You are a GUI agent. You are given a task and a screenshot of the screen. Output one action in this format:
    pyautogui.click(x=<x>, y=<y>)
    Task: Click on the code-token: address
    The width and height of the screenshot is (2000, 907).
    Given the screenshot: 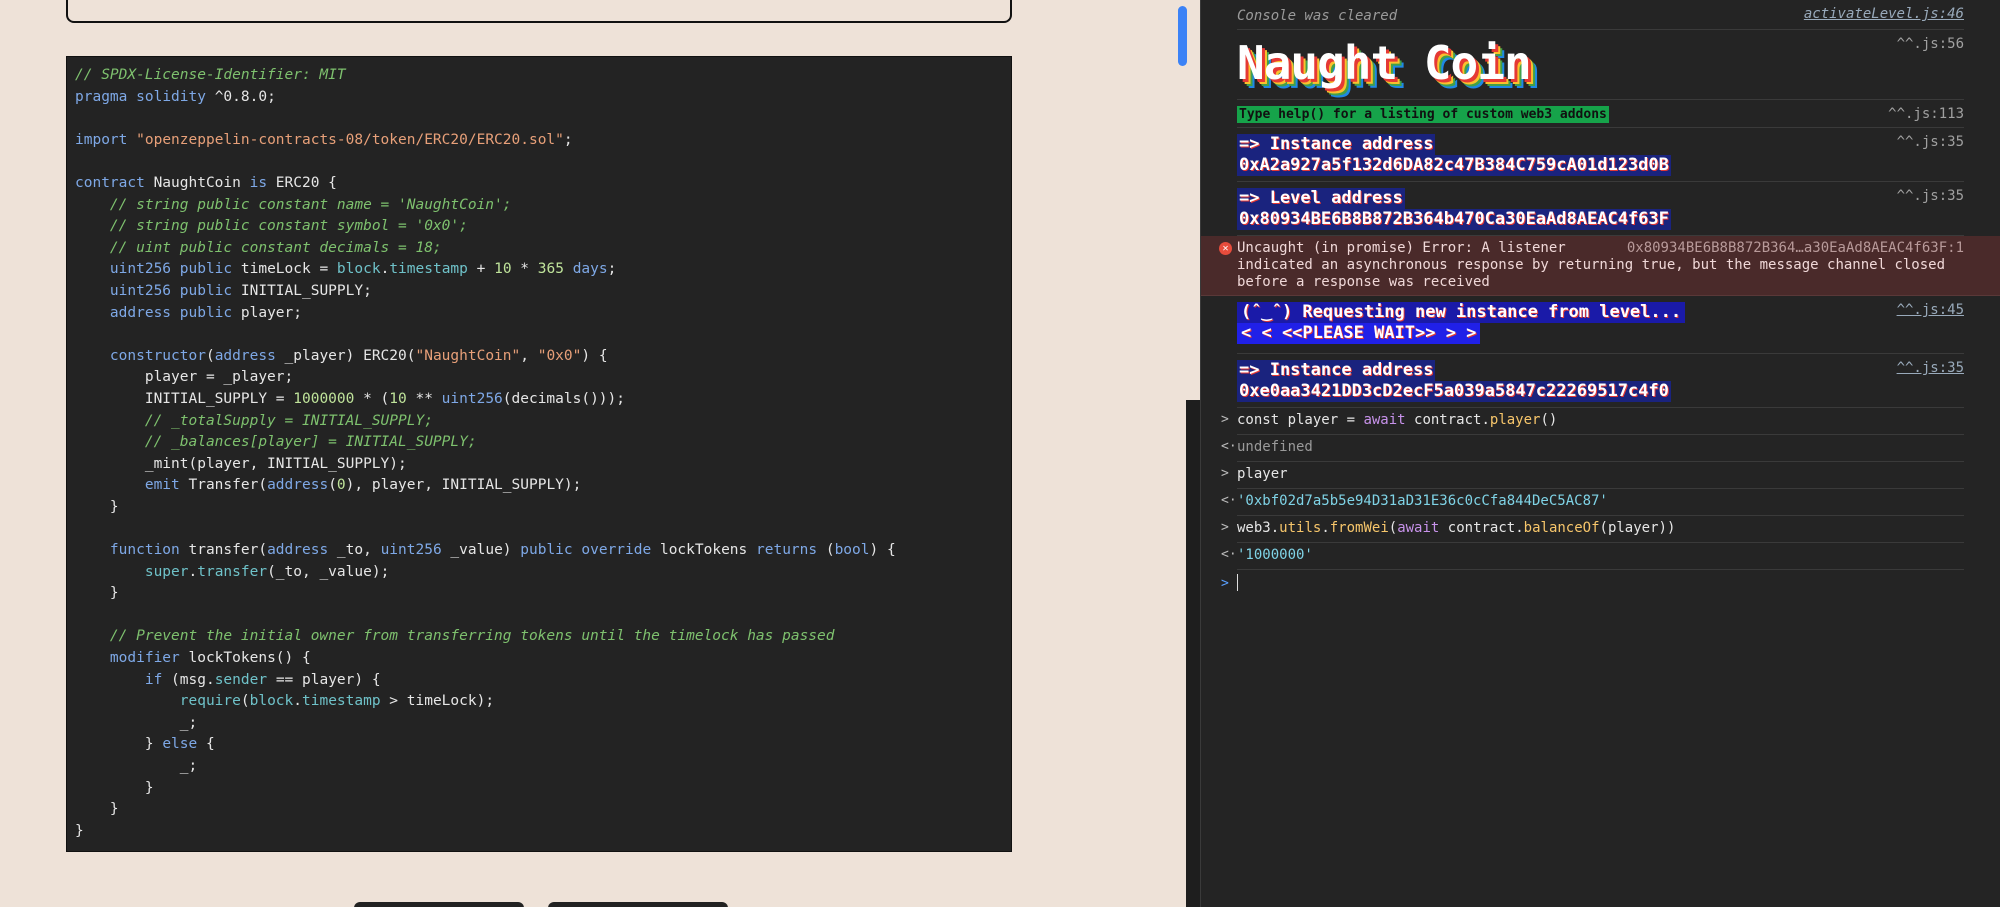 What is the action you would take?
    pyautogui.click(x=298, y=550)
    